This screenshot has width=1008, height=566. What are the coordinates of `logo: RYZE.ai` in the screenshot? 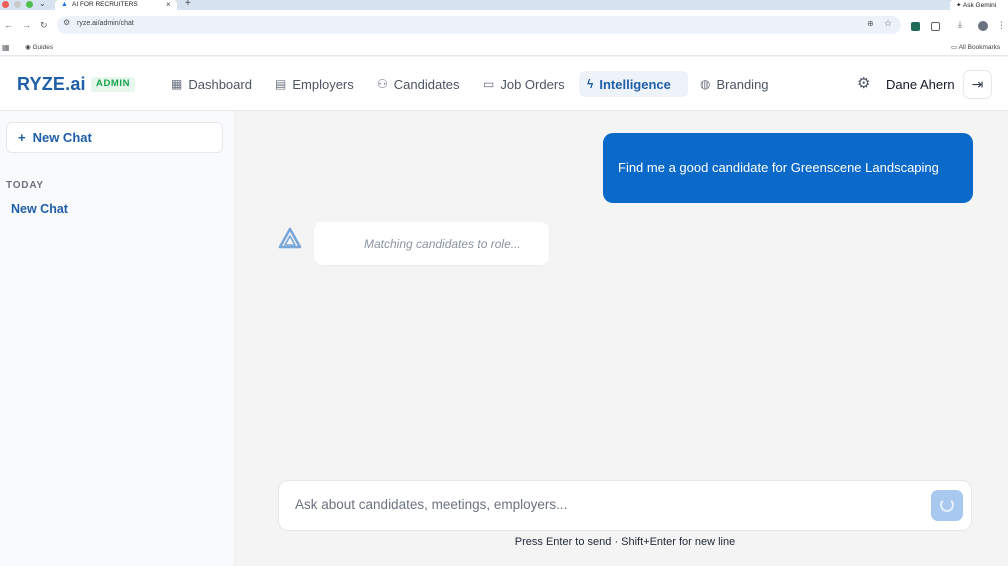 It's located at (51, 84).